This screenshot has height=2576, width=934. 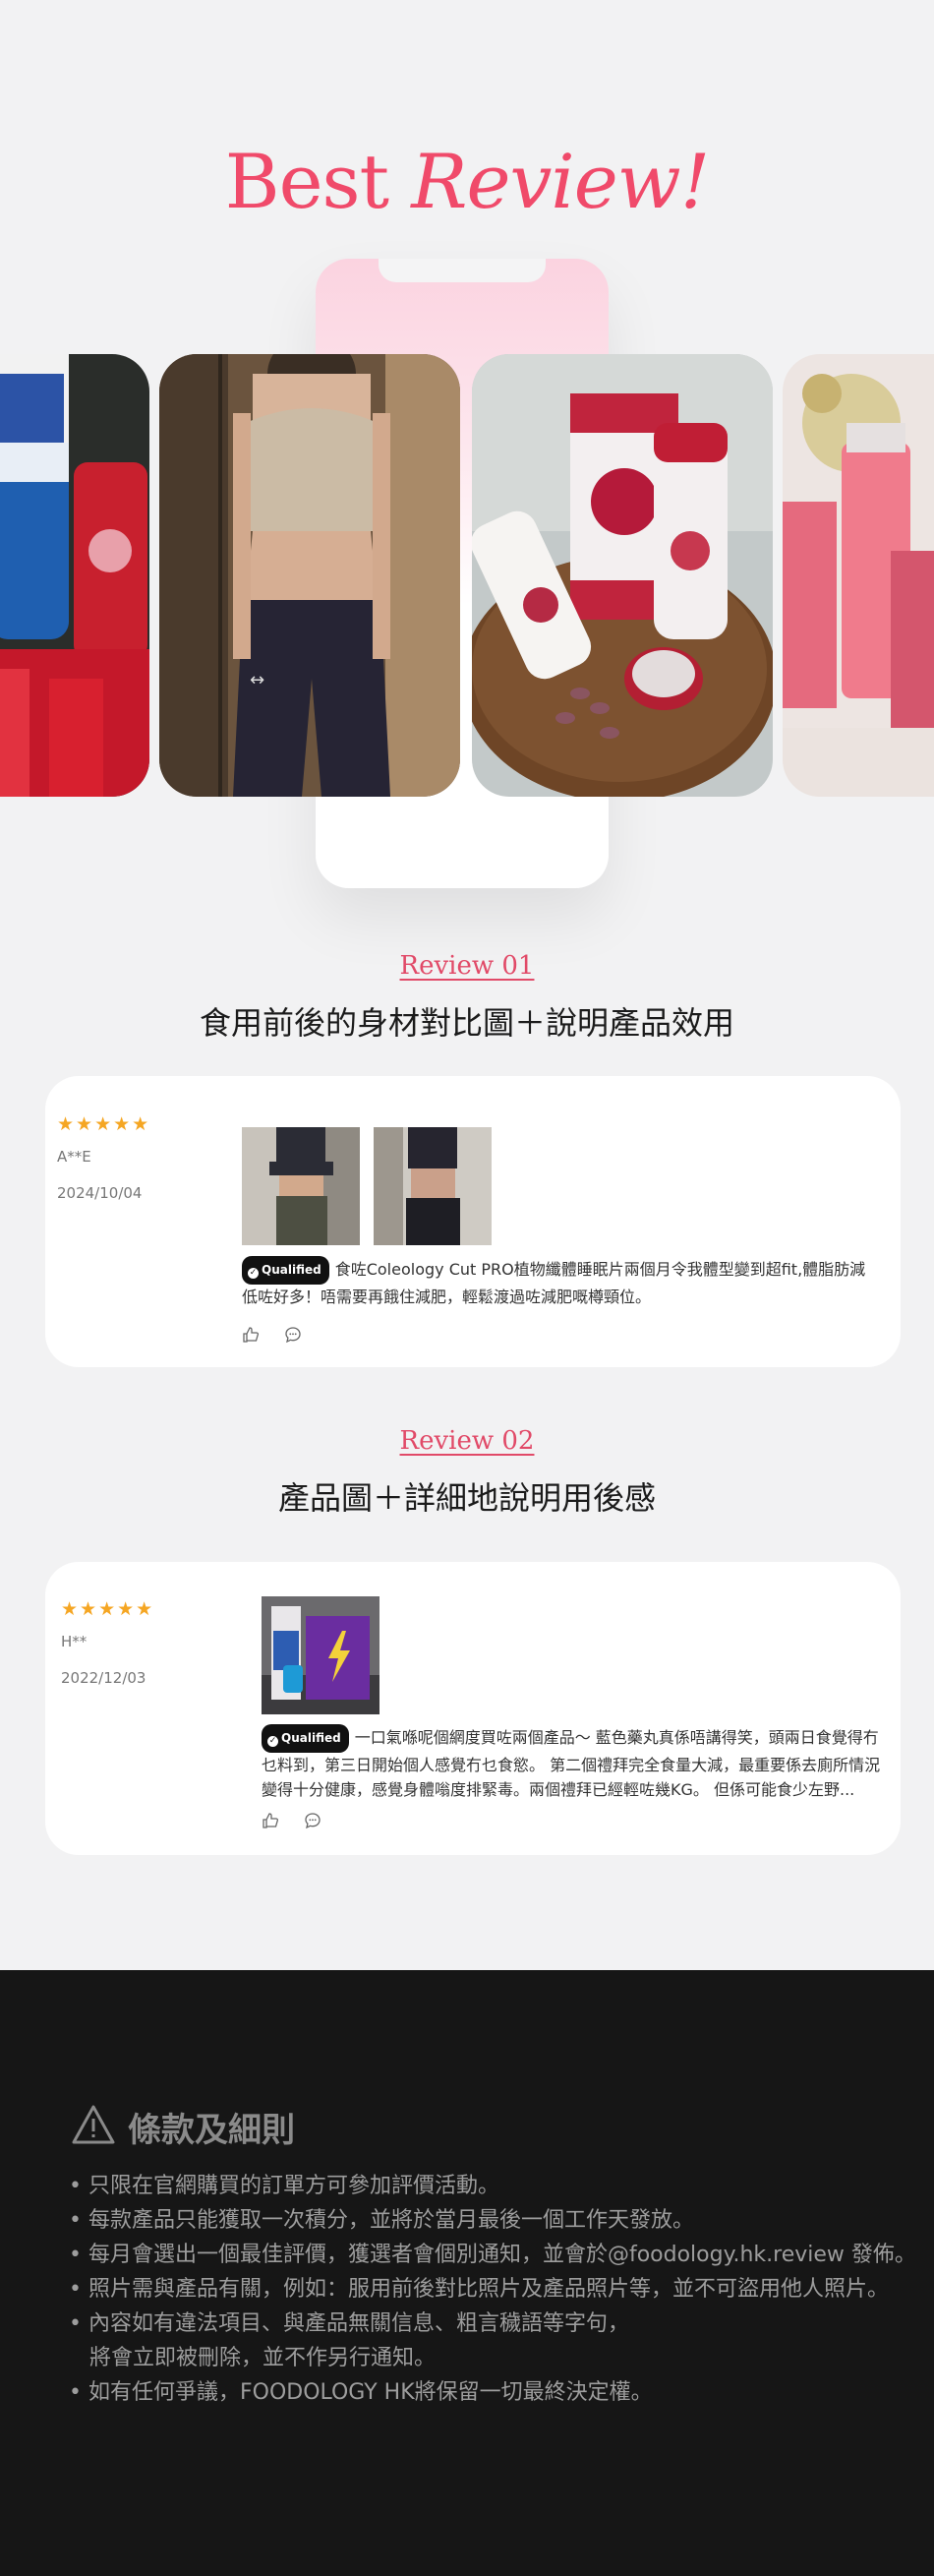 What do you see at coordinates (349, 2323) in the screenshot?
I see `terms-item: • 內容如有違法項目、與產品無關信息、粗言穢語等字句，` at bounding box center [349, 2323].